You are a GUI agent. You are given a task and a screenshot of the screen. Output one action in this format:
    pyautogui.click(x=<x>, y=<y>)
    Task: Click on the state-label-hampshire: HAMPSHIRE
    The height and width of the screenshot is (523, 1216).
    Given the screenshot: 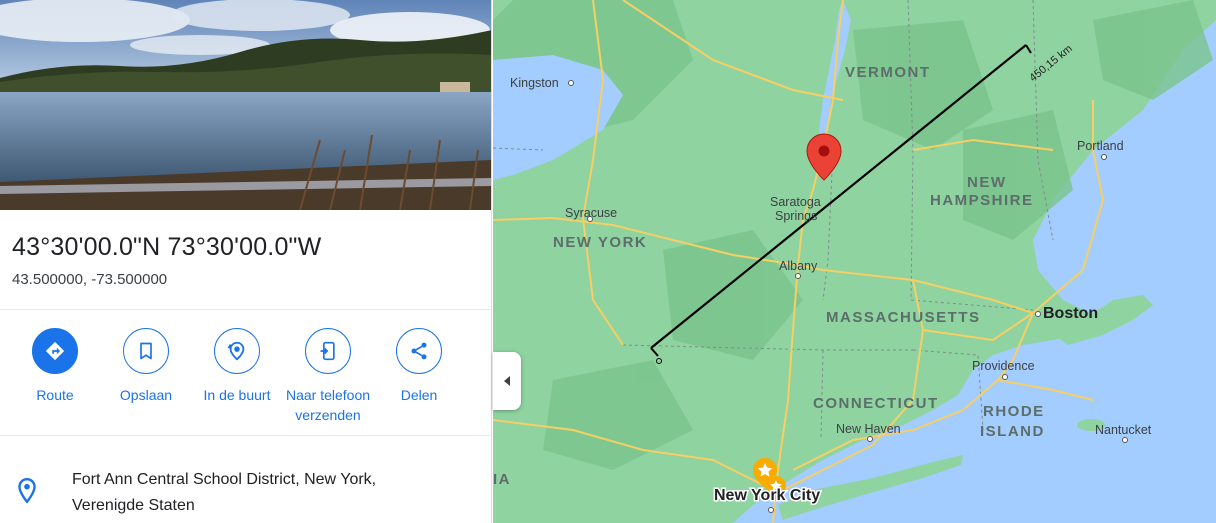 What is the action you would take?
    pyautogui.click(x=982, y=200)
    